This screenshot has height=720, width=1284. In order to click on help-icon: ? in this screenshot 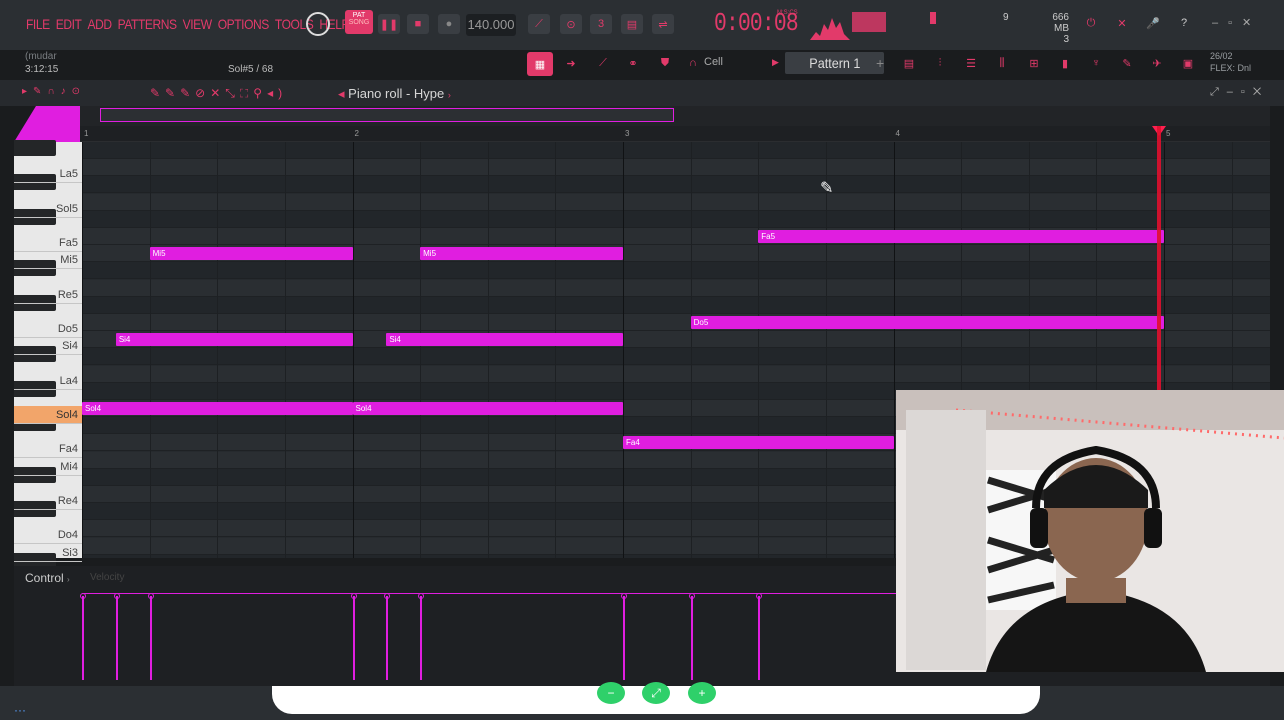, I will do `click(1184, 23)`.